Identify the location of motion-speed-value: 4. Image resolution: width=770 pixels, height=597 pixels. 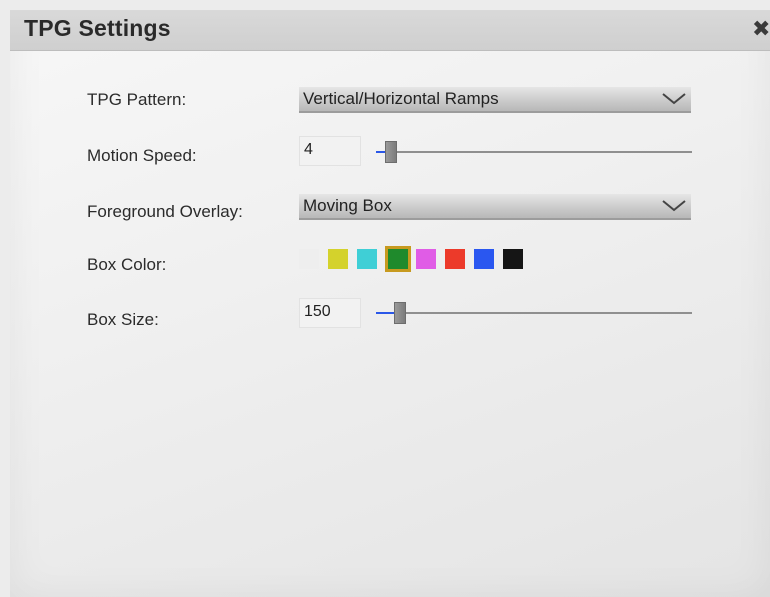
(308, 149).